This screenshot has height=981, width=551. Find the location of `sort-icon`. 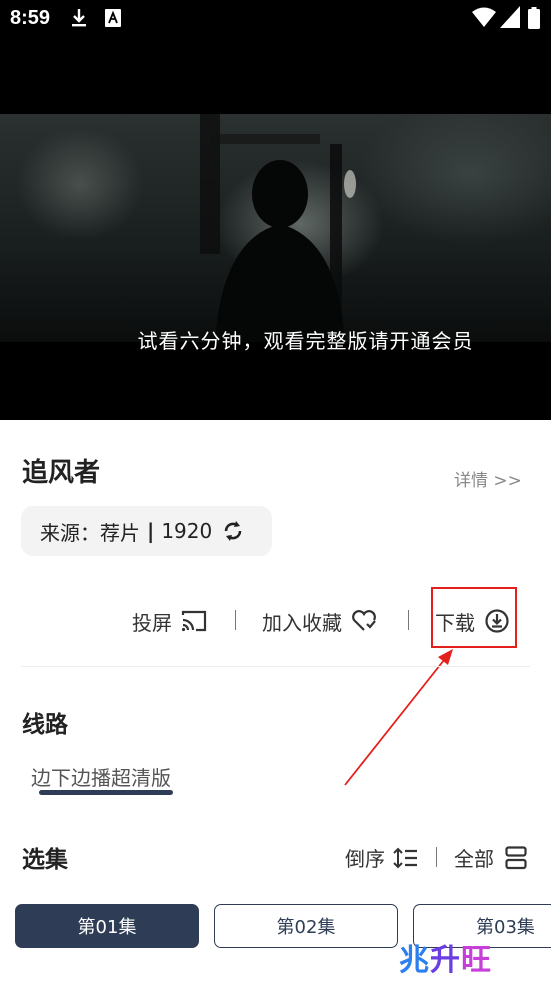

sort-icon is located at coordinates (406, 858).